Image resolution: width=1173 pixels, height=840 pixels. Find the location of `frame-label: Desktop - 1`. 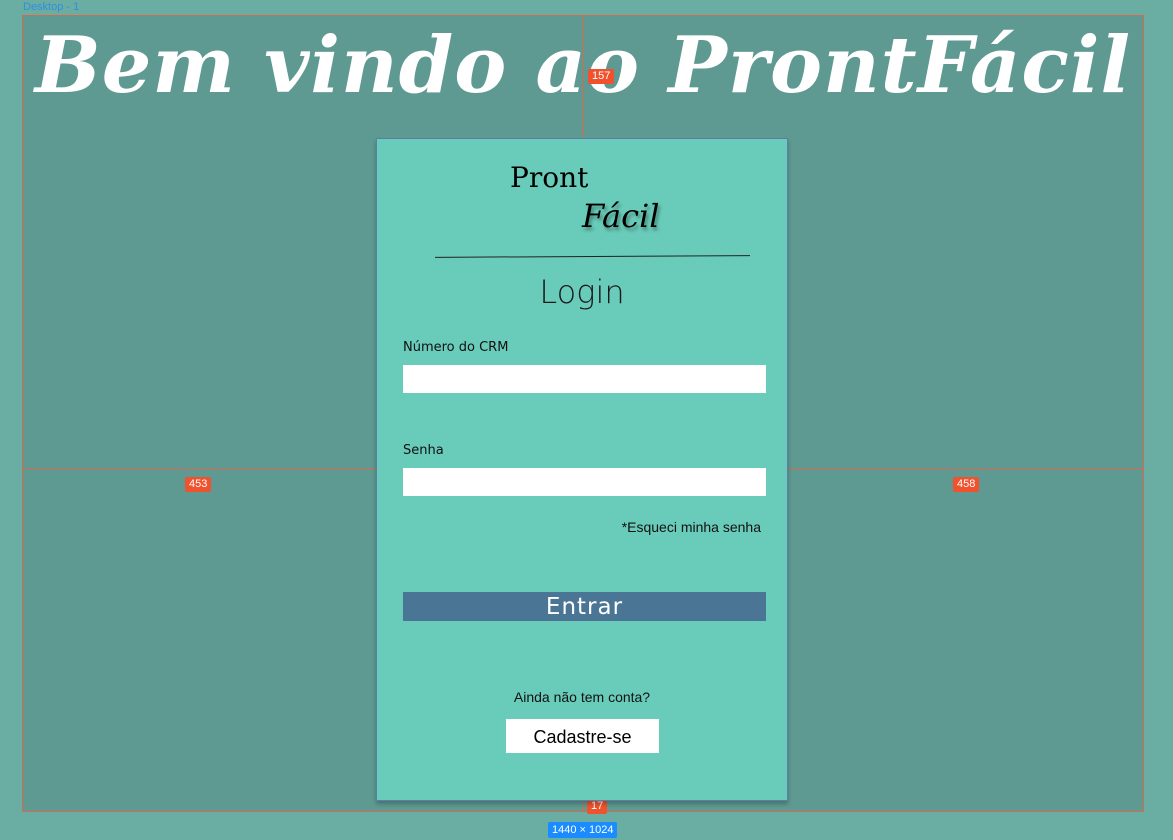

frame-label: Desktop - 1 is located at coordinates (51, 7).